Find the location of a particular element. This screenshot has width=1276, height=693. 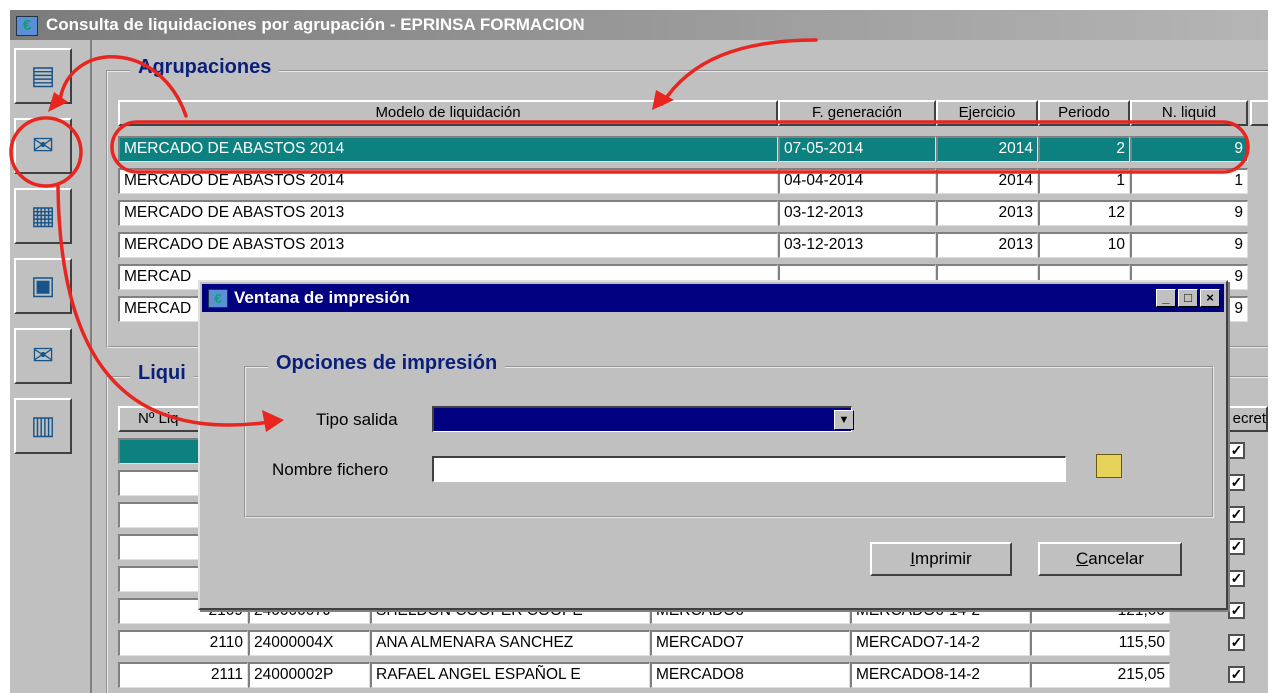

liq-cell-nombre: RAFAEL ANGEL ESPAÑOL E is located at coordinates (510, 675).